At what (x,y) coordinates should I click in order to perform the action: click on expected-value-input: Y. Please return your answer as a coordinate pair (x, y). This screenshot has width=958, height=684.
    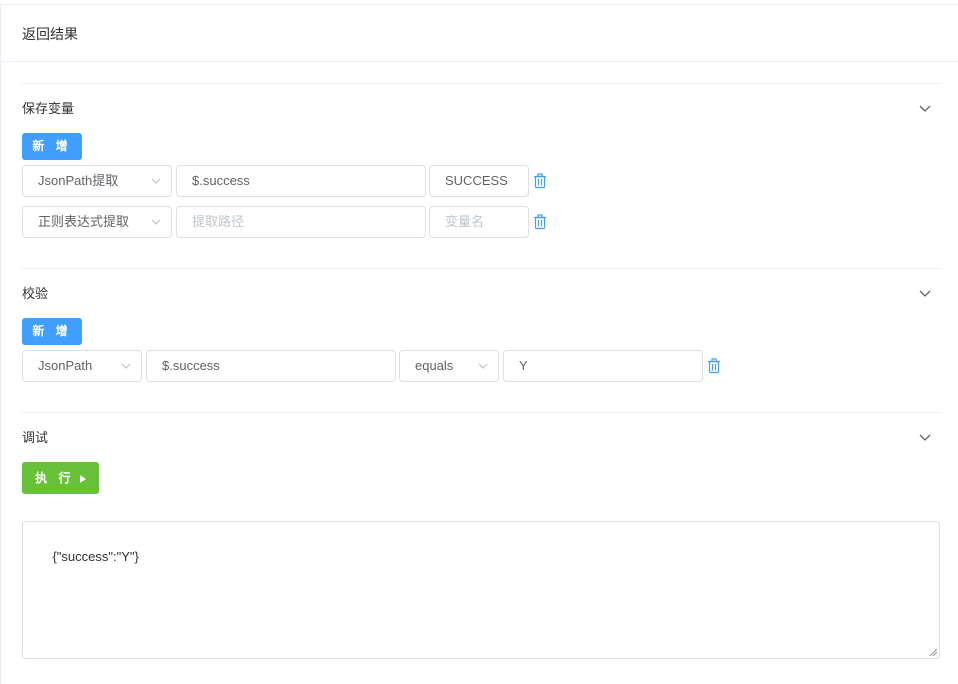
    Looking at the image, I should click on (603, 366).